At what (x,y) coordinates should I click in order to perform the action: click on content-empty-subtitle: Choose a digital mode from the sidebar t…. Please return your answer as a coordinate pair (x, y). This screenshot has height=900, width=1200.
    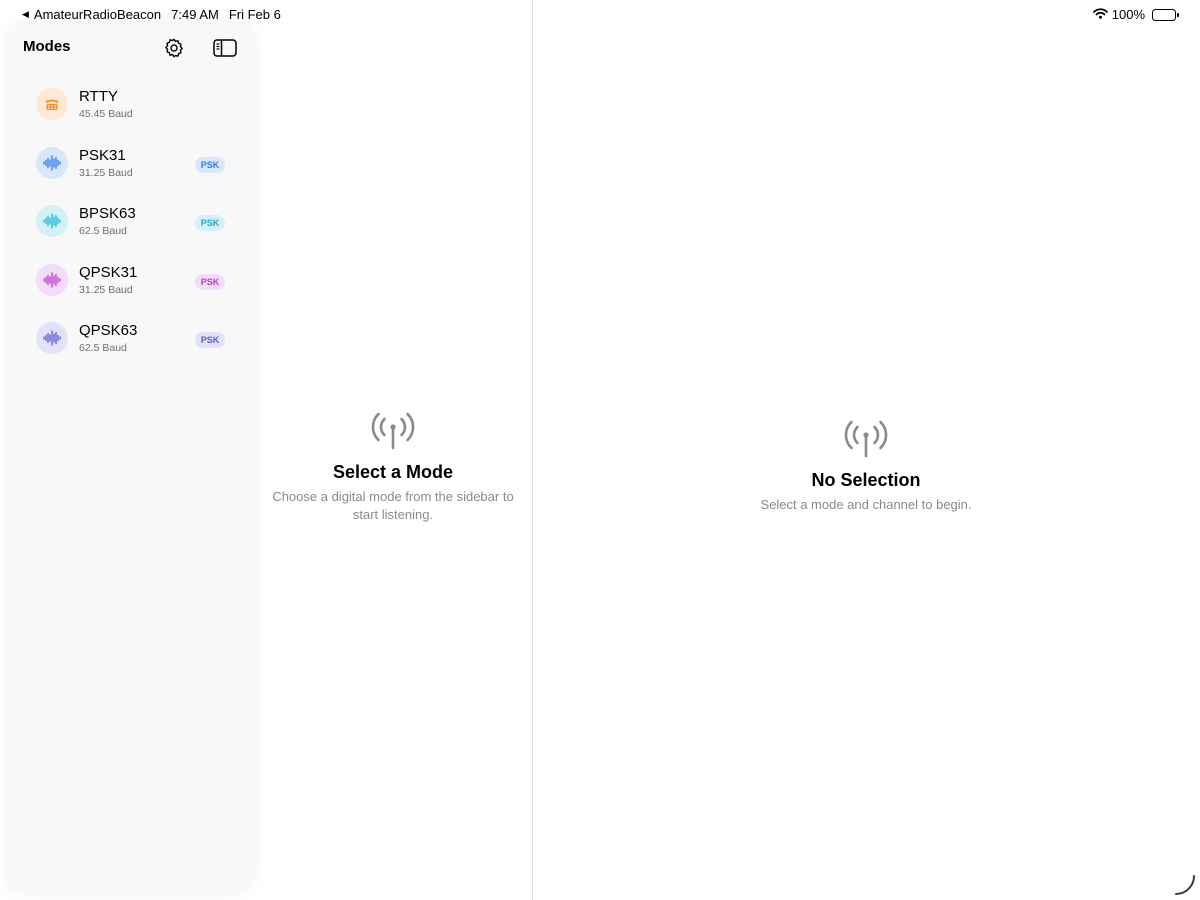
    Looking at the image, I should click on (393, 505).